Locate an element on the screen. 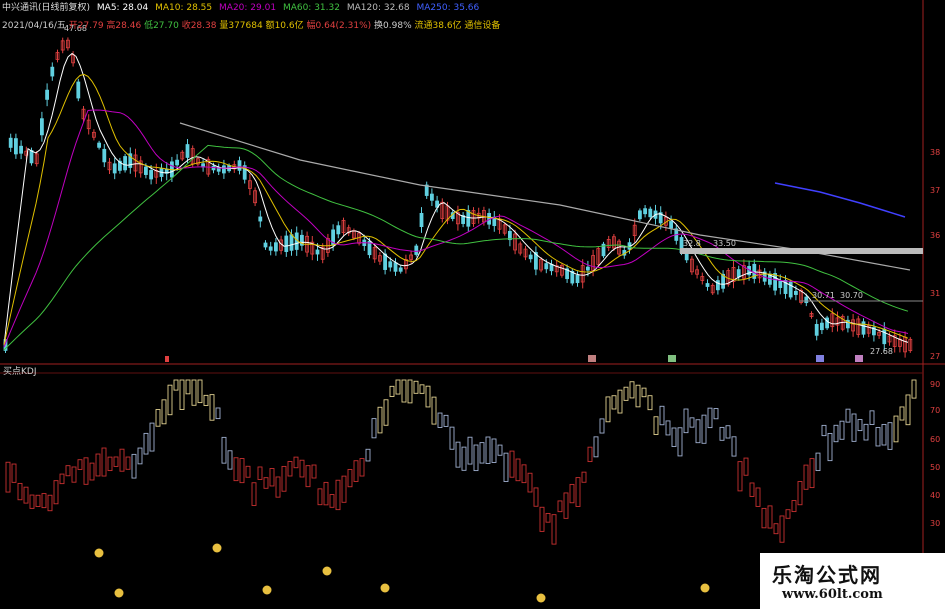 This screenshot has width=945, height=609. event-marker is located at coordinates (167, 359).